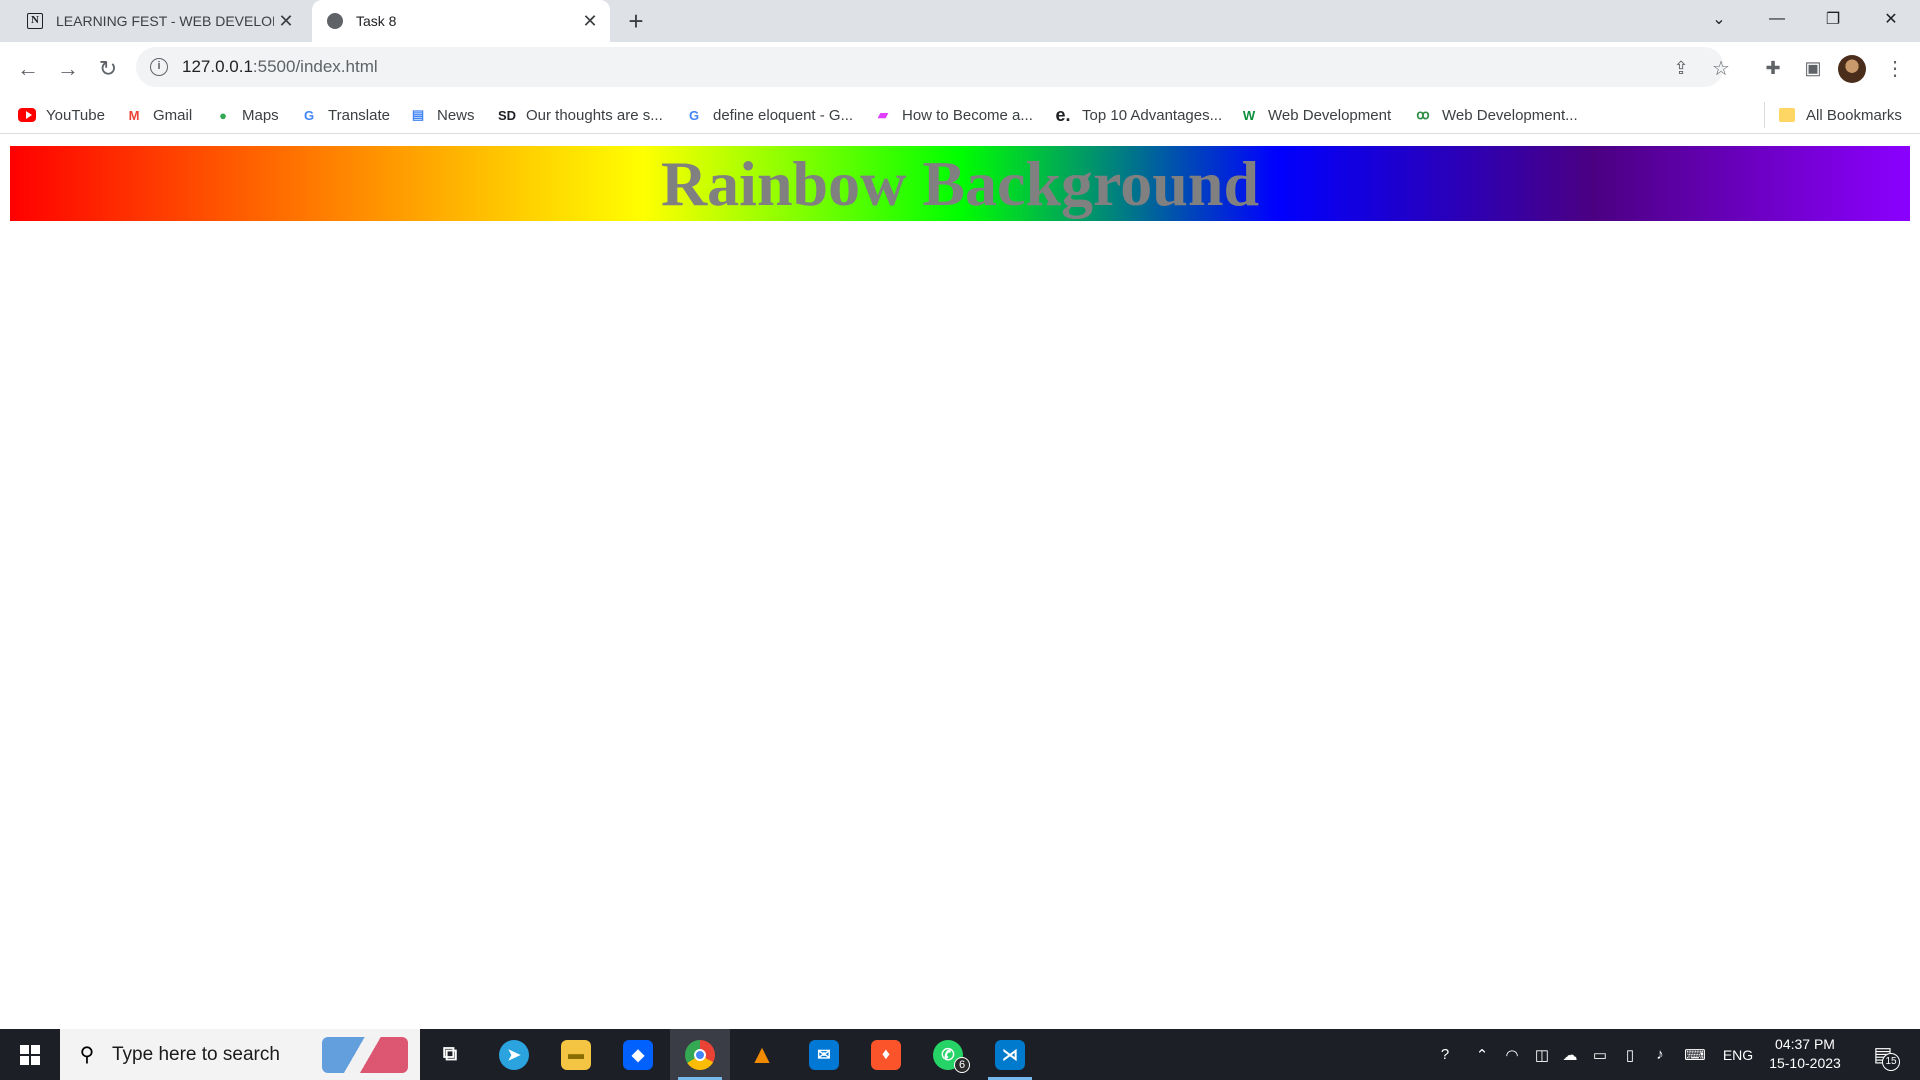  Describe the element at coordinates (1721, 68) in the screenshot. I see `bookmark-star-icon: ☆` at that location.